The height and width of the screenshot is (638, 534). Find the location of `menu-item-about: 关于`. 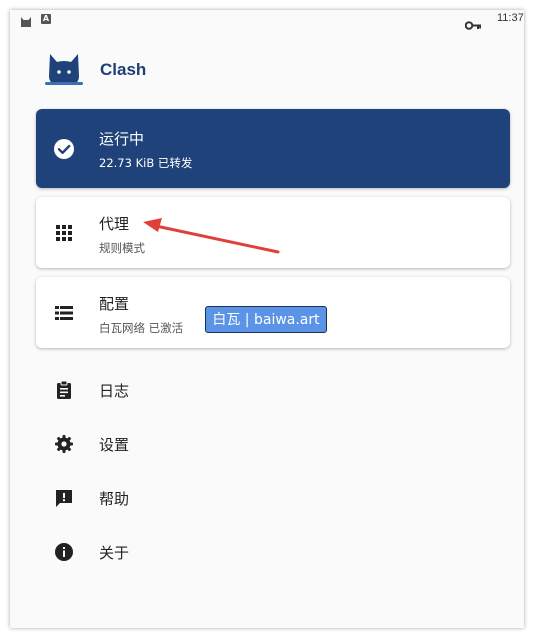

menu-item-about: 关于 is located at coordinates (273, 552).